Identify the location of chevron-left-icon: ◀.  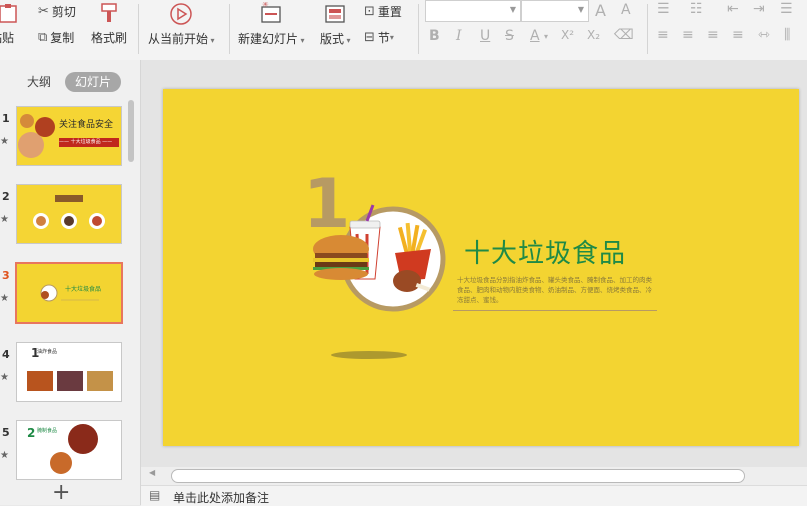
(152, 472).